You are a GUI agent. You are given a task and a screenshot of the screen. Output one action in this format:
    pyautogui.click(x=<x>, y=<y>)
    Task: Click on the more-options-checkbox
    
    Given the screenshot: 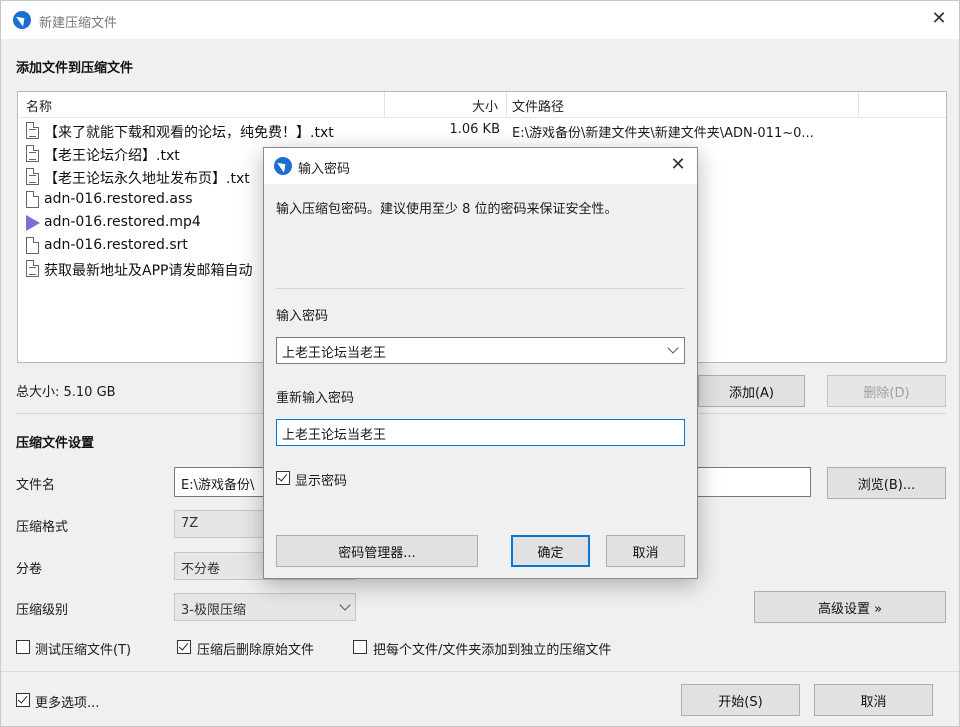 What is the action you would take?
    pyautogui.click(x=23, y=700)
    